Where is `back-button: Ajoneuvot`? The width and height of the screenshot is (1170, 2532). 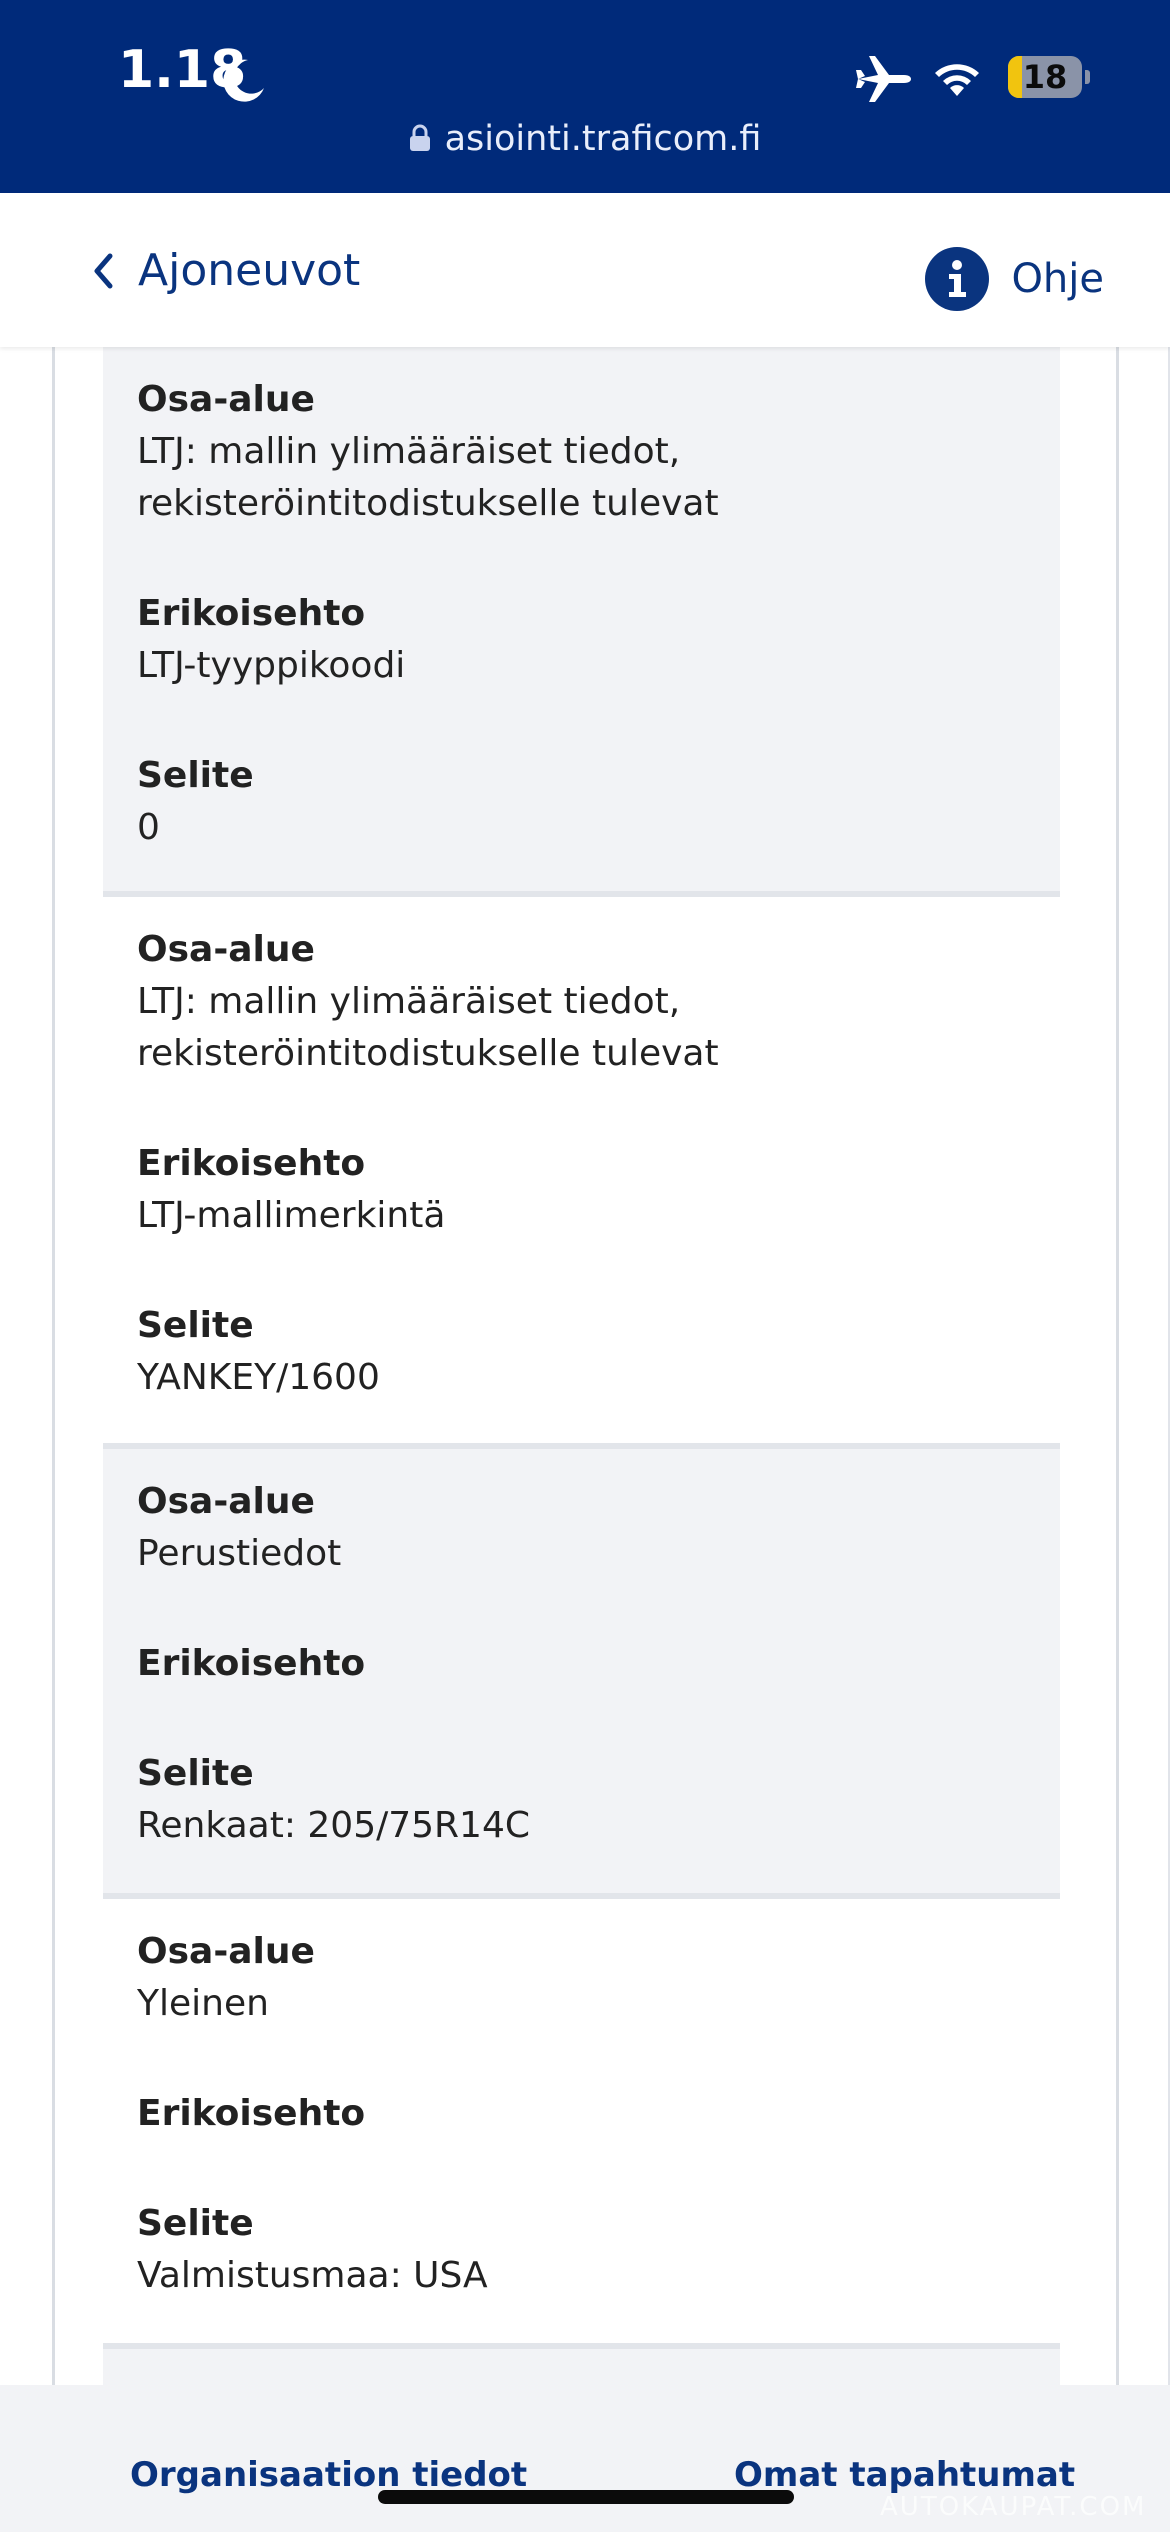 back-button: Ajoneuvot is located at coordinates (226, 270).